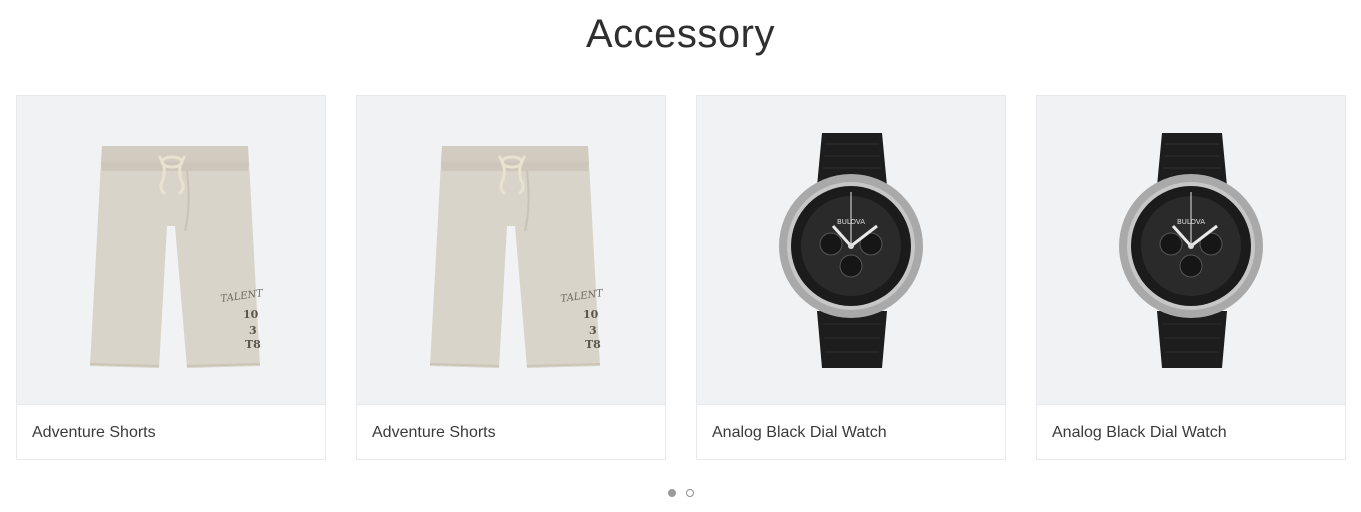 The height and width of the screenshot is (512, 1361). I want to click on section-title: Accessory, so click(680, 34).